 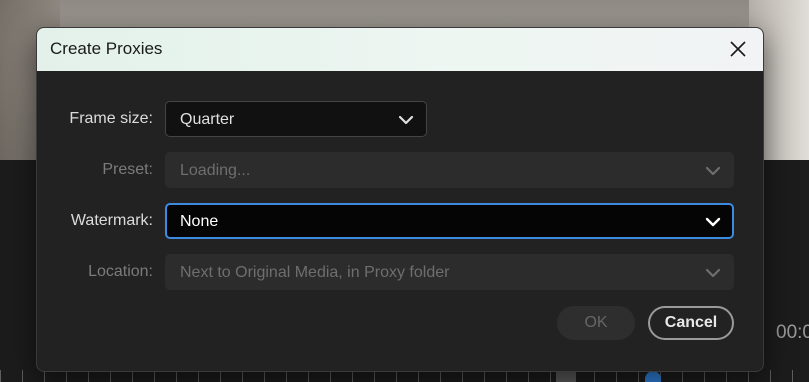 What do you see at coordinates (199, 221) in the screenshot?
I see `watermark-value: None` at bounding box center [199, 221].